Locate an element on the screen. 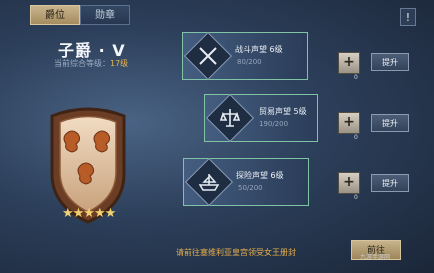 The height and width of the screenshot is (273, 434). upgrade-exploration-button: 提升 is located at coordinates (390, 183).